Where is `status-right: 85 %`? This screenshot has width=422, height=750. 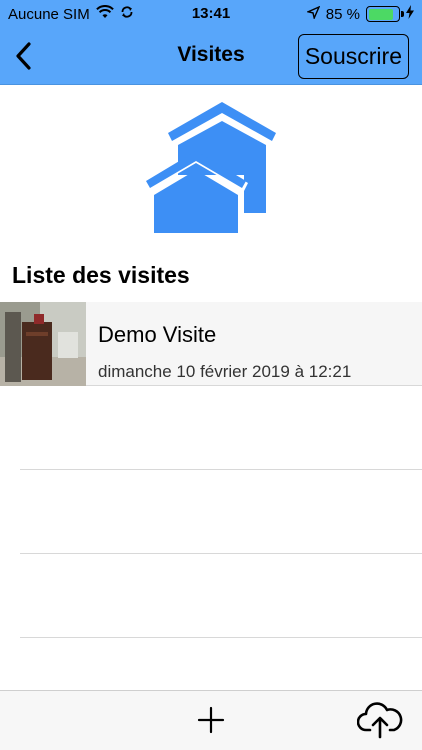 status-right: 85 % is located at coordinates (359, 14).